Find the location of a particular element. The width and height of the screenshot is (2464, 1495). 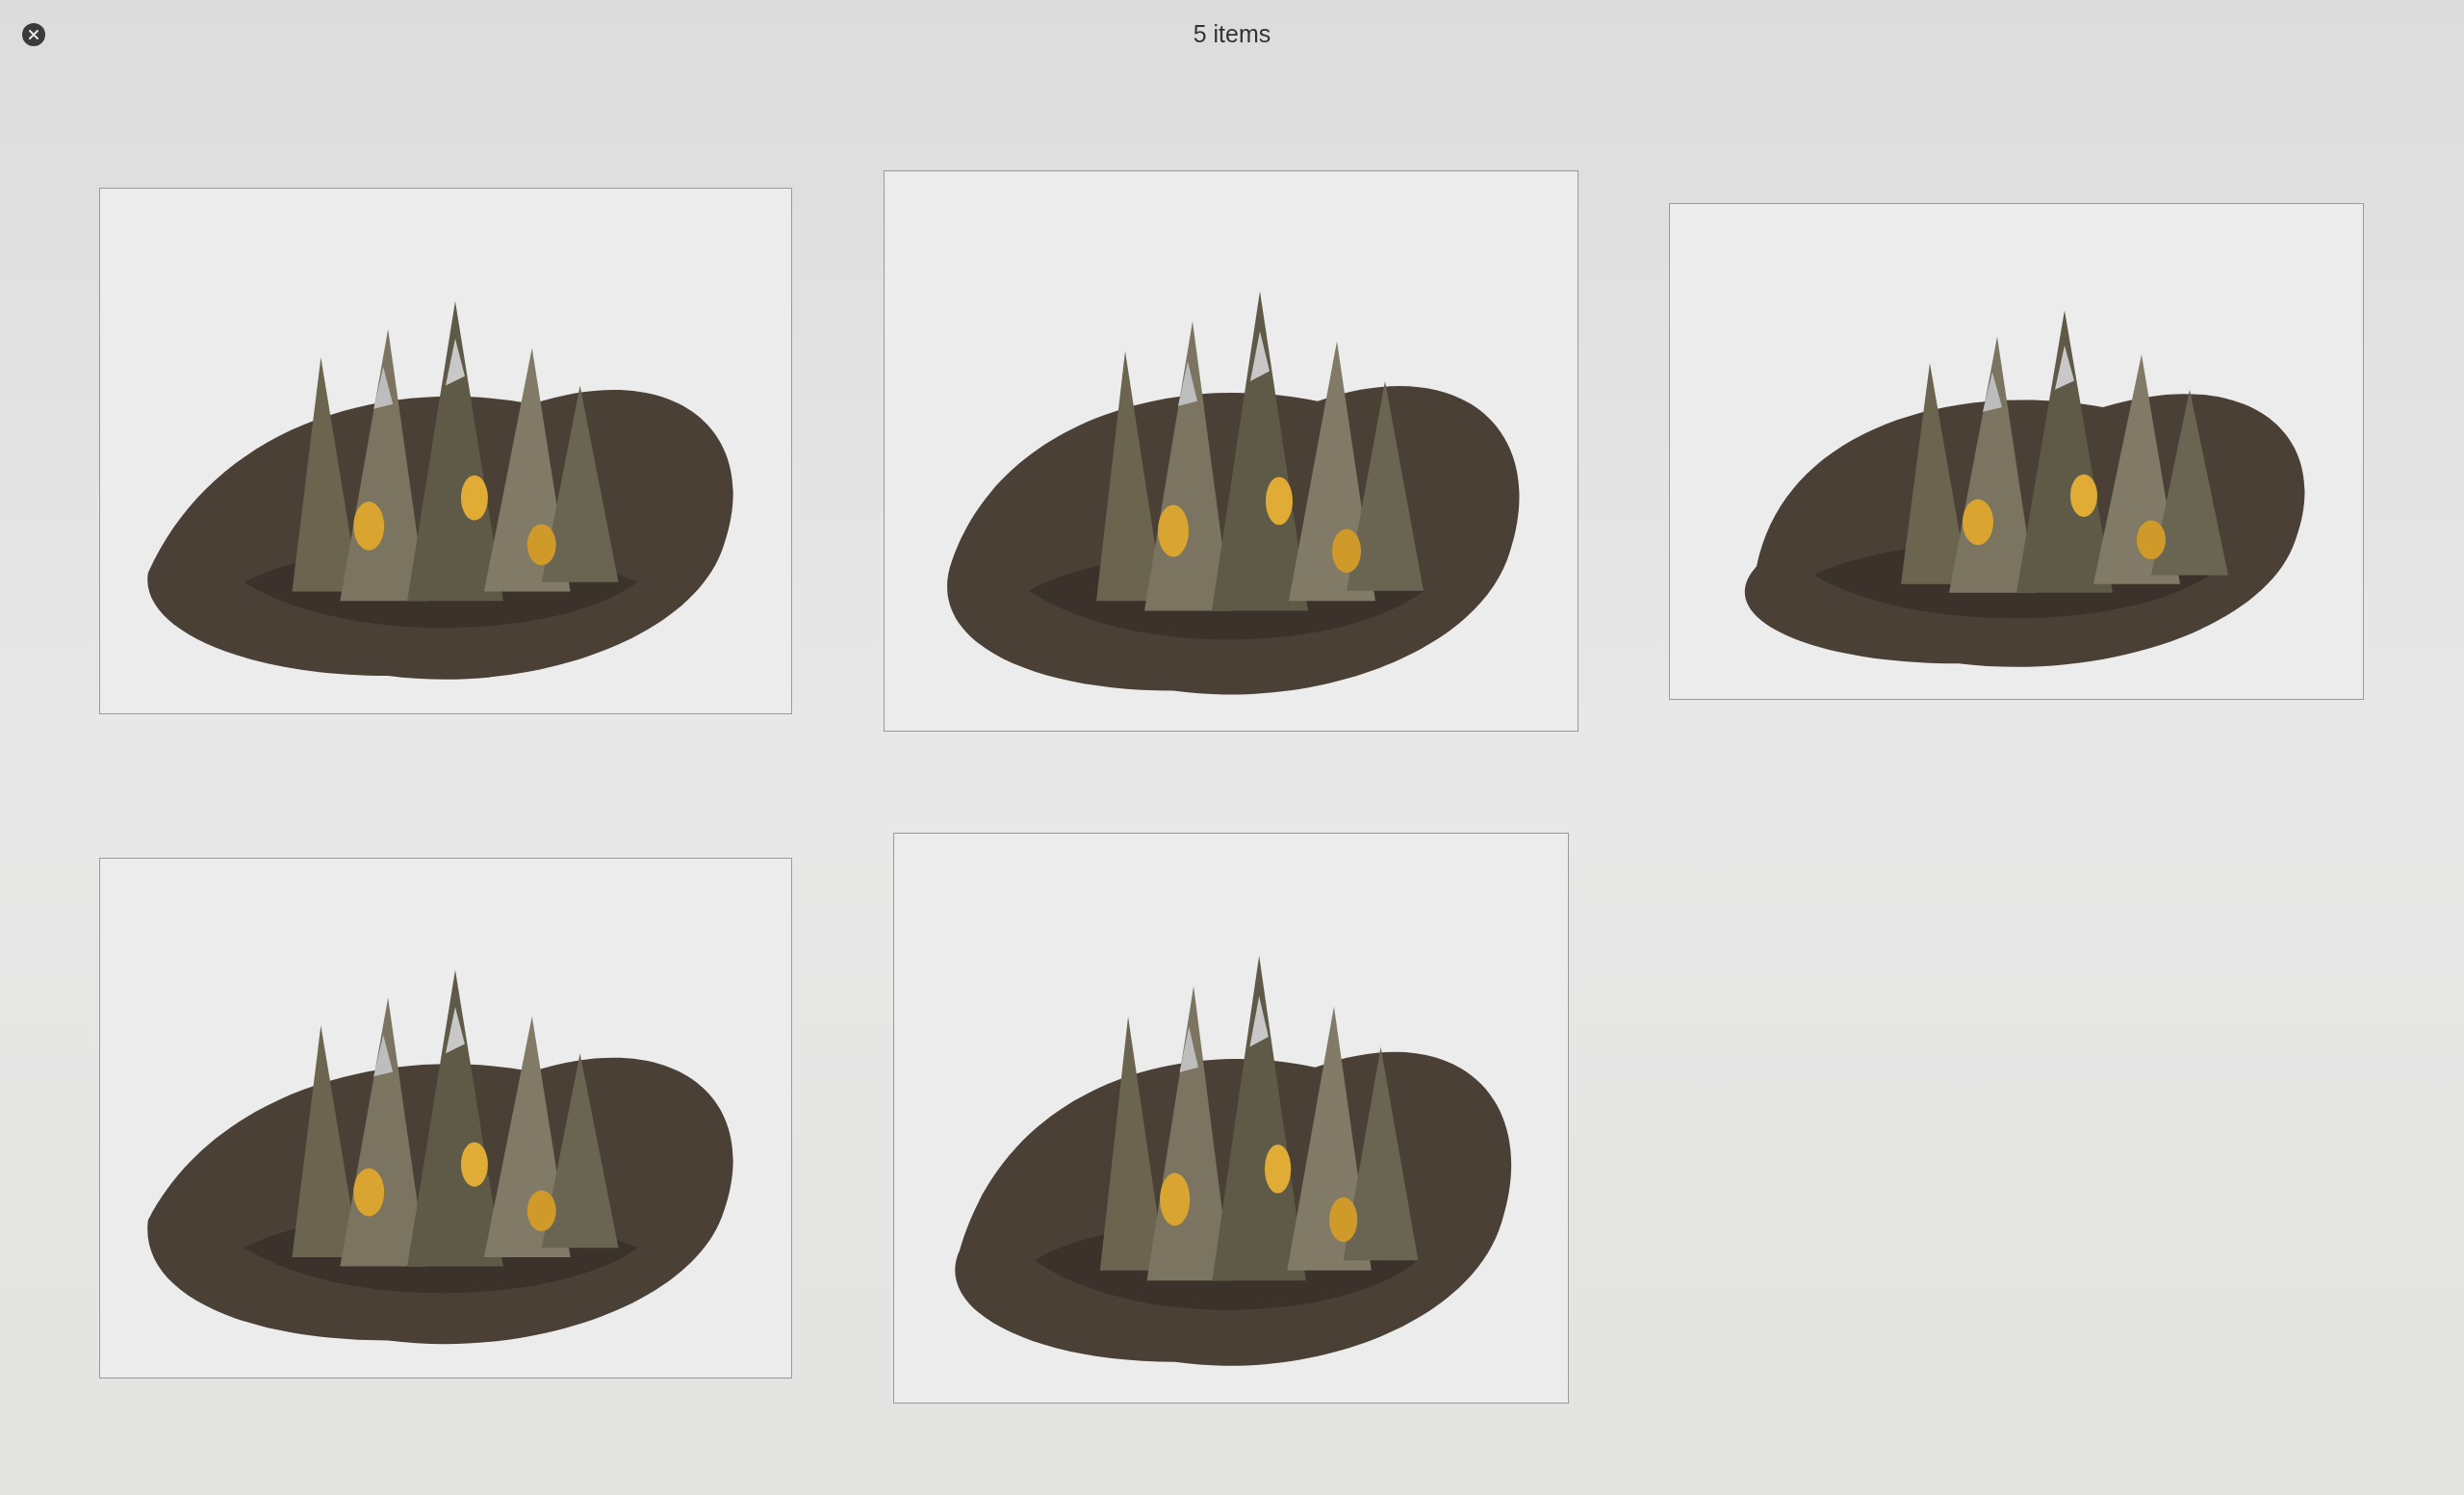

window-title: 5 items is located at coordinates (1232, 34).